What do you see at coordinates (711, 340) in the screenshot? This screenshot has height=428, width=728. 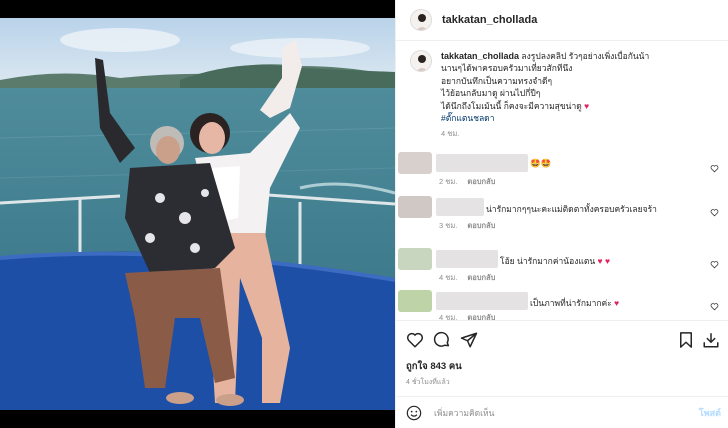 I see `download-icon` at bounding box center [711, 340].